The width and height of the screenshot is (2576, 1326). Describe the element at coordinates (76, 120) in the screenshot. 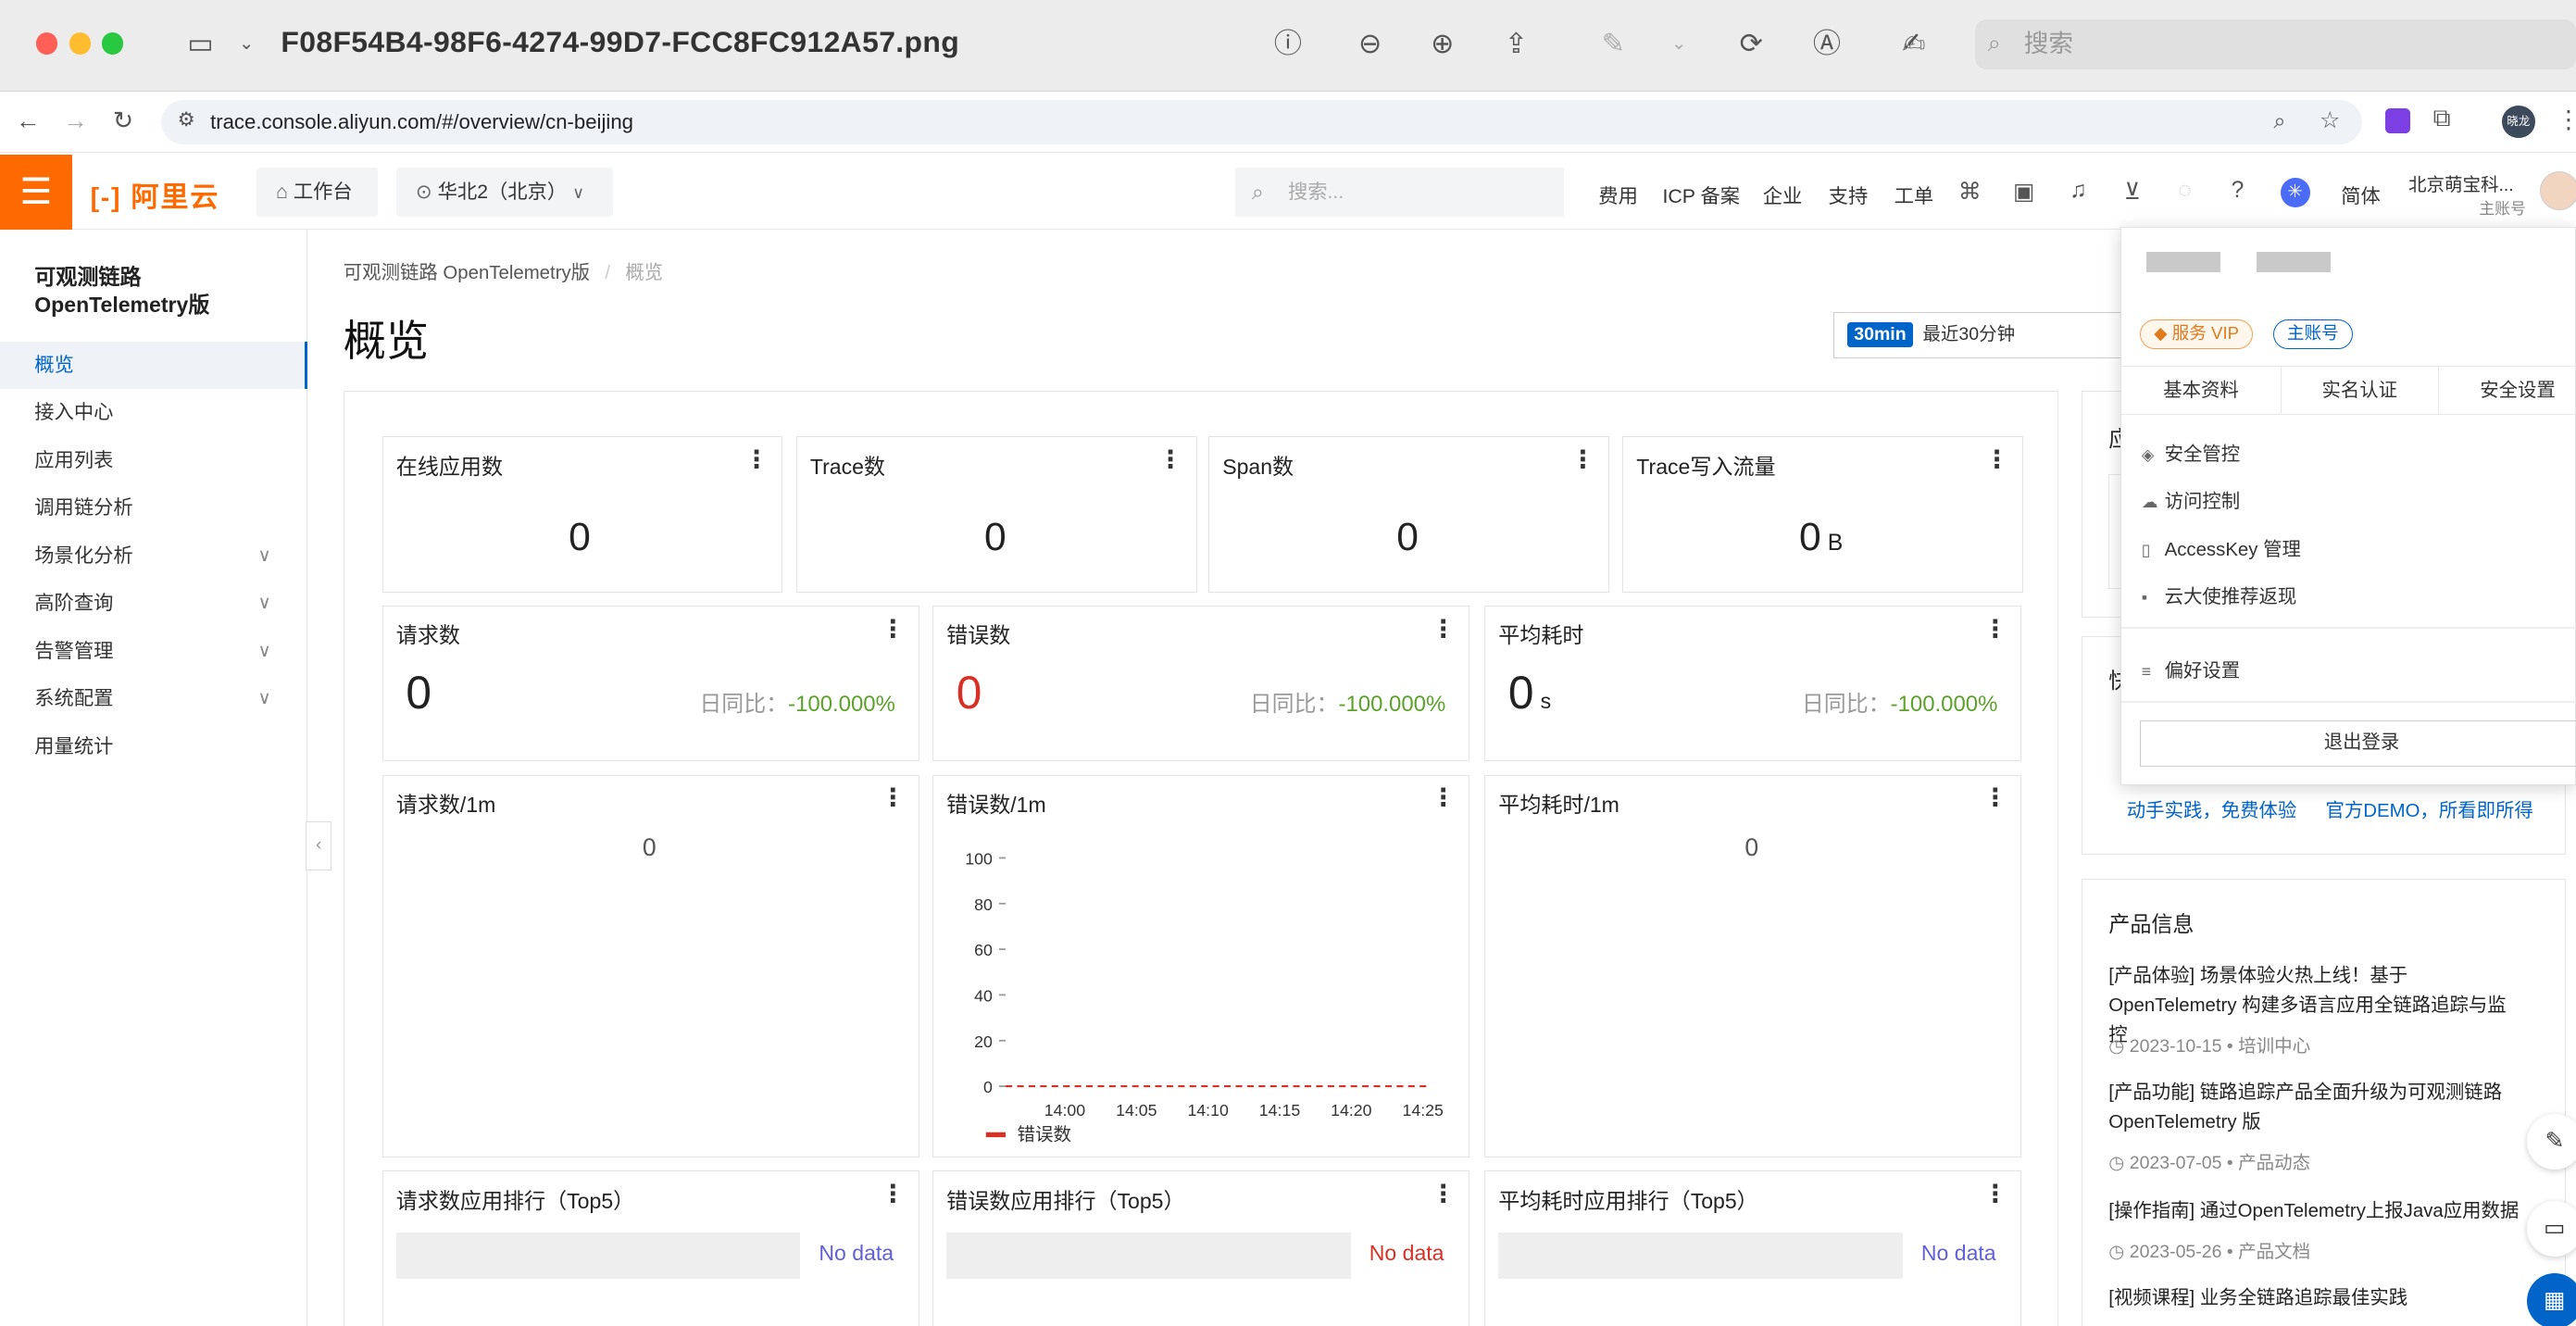

I see `forward-icon: →` at that location.